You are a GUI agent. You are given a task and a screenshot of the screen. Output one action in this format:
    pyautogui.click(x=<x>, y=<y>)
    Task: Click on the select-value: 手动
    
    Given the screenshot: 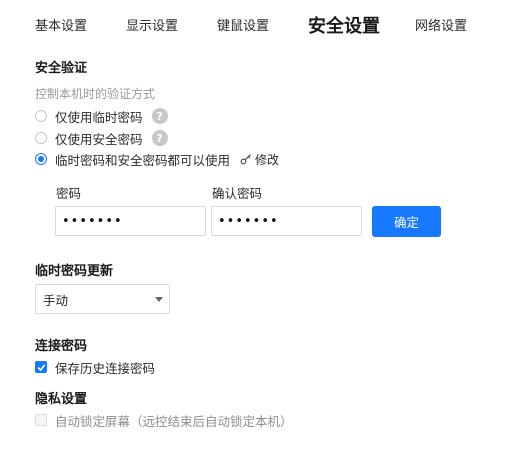 What is the action you would take?
    pyautogui.click(x=56, y=300)
    